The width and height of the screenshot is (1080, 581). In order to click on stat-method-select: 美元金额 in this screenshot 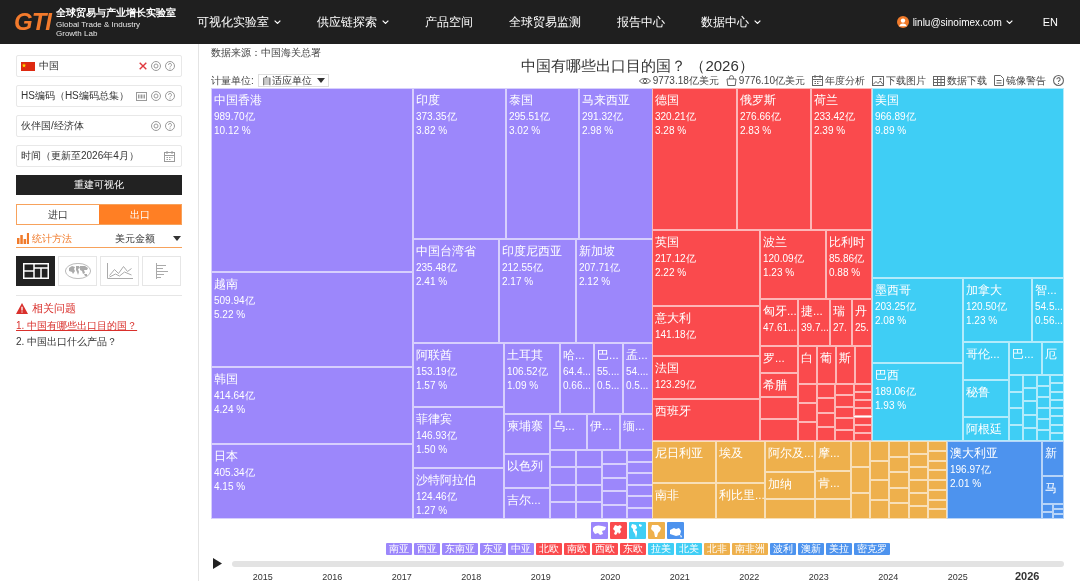, I will do `click(148, 238)`.